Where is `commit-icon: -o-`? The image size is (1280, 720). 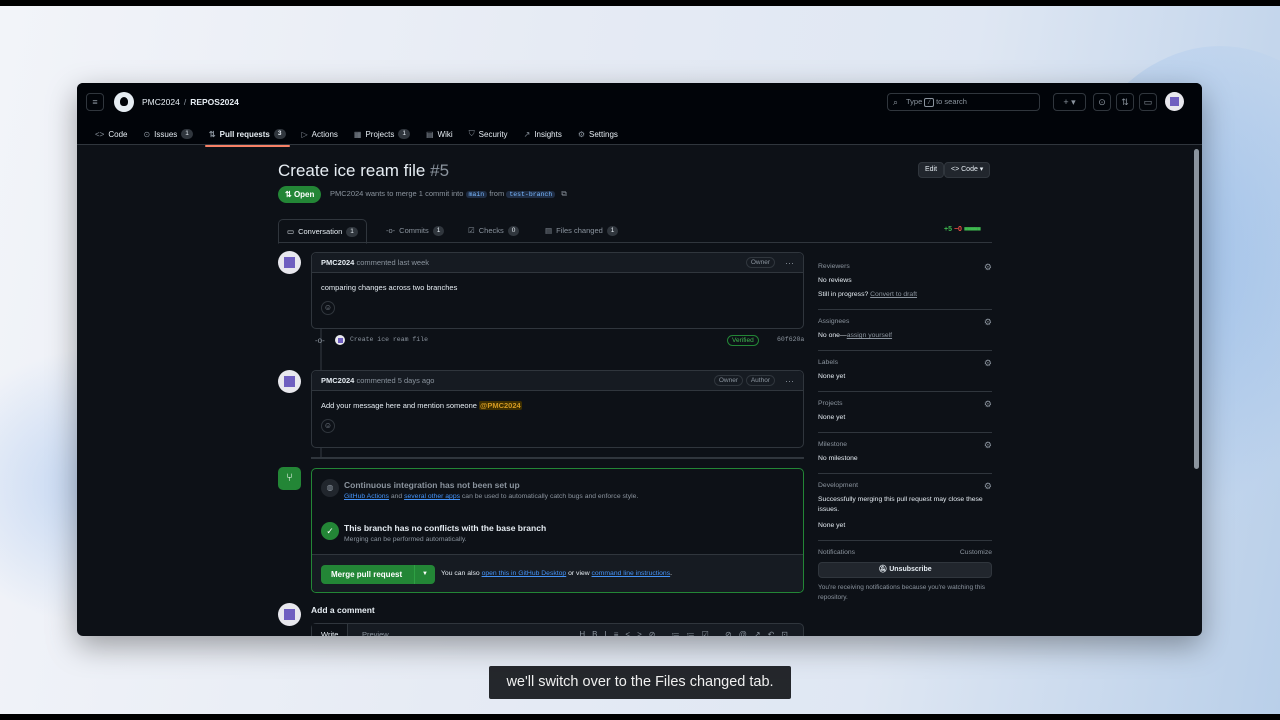
commit-icon: -o- is located at coordinates (391, 230).